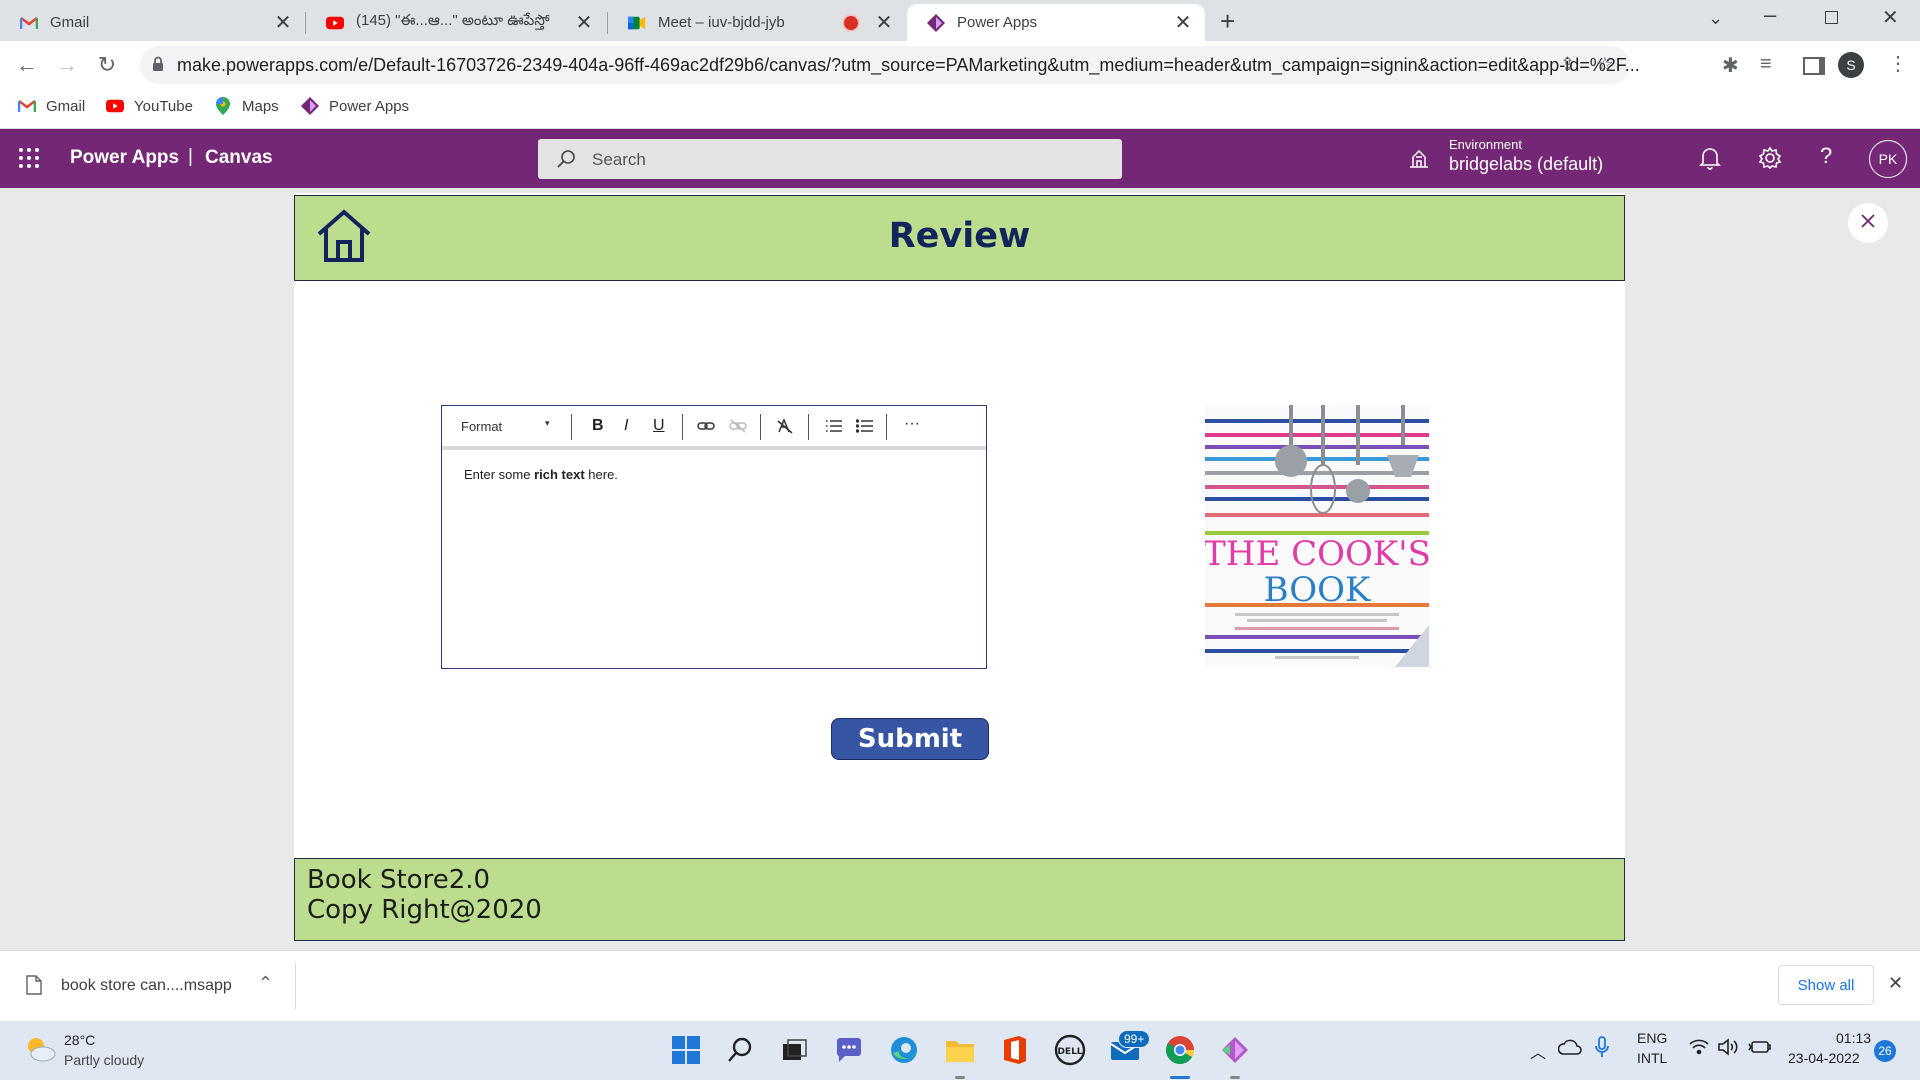 This screenshot has height=1080, width=1920. I want to click on numbered-list-icon, so click(834, 428).